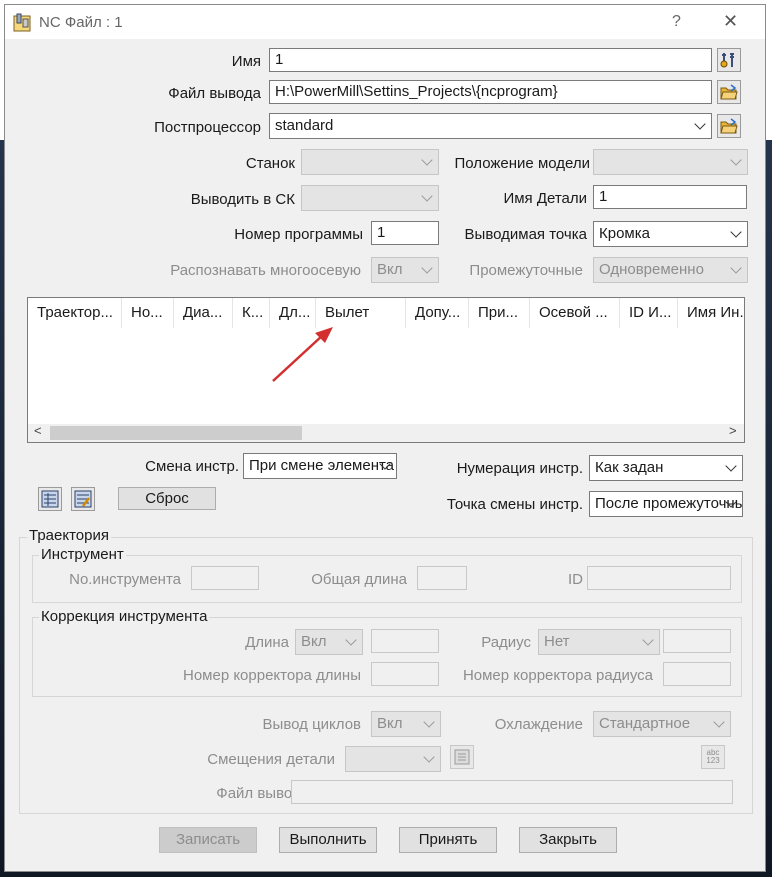 Image resolution: width=772 pixels, height=877 pixels. I want to click on workplane-offset-select, so click(393, 759).